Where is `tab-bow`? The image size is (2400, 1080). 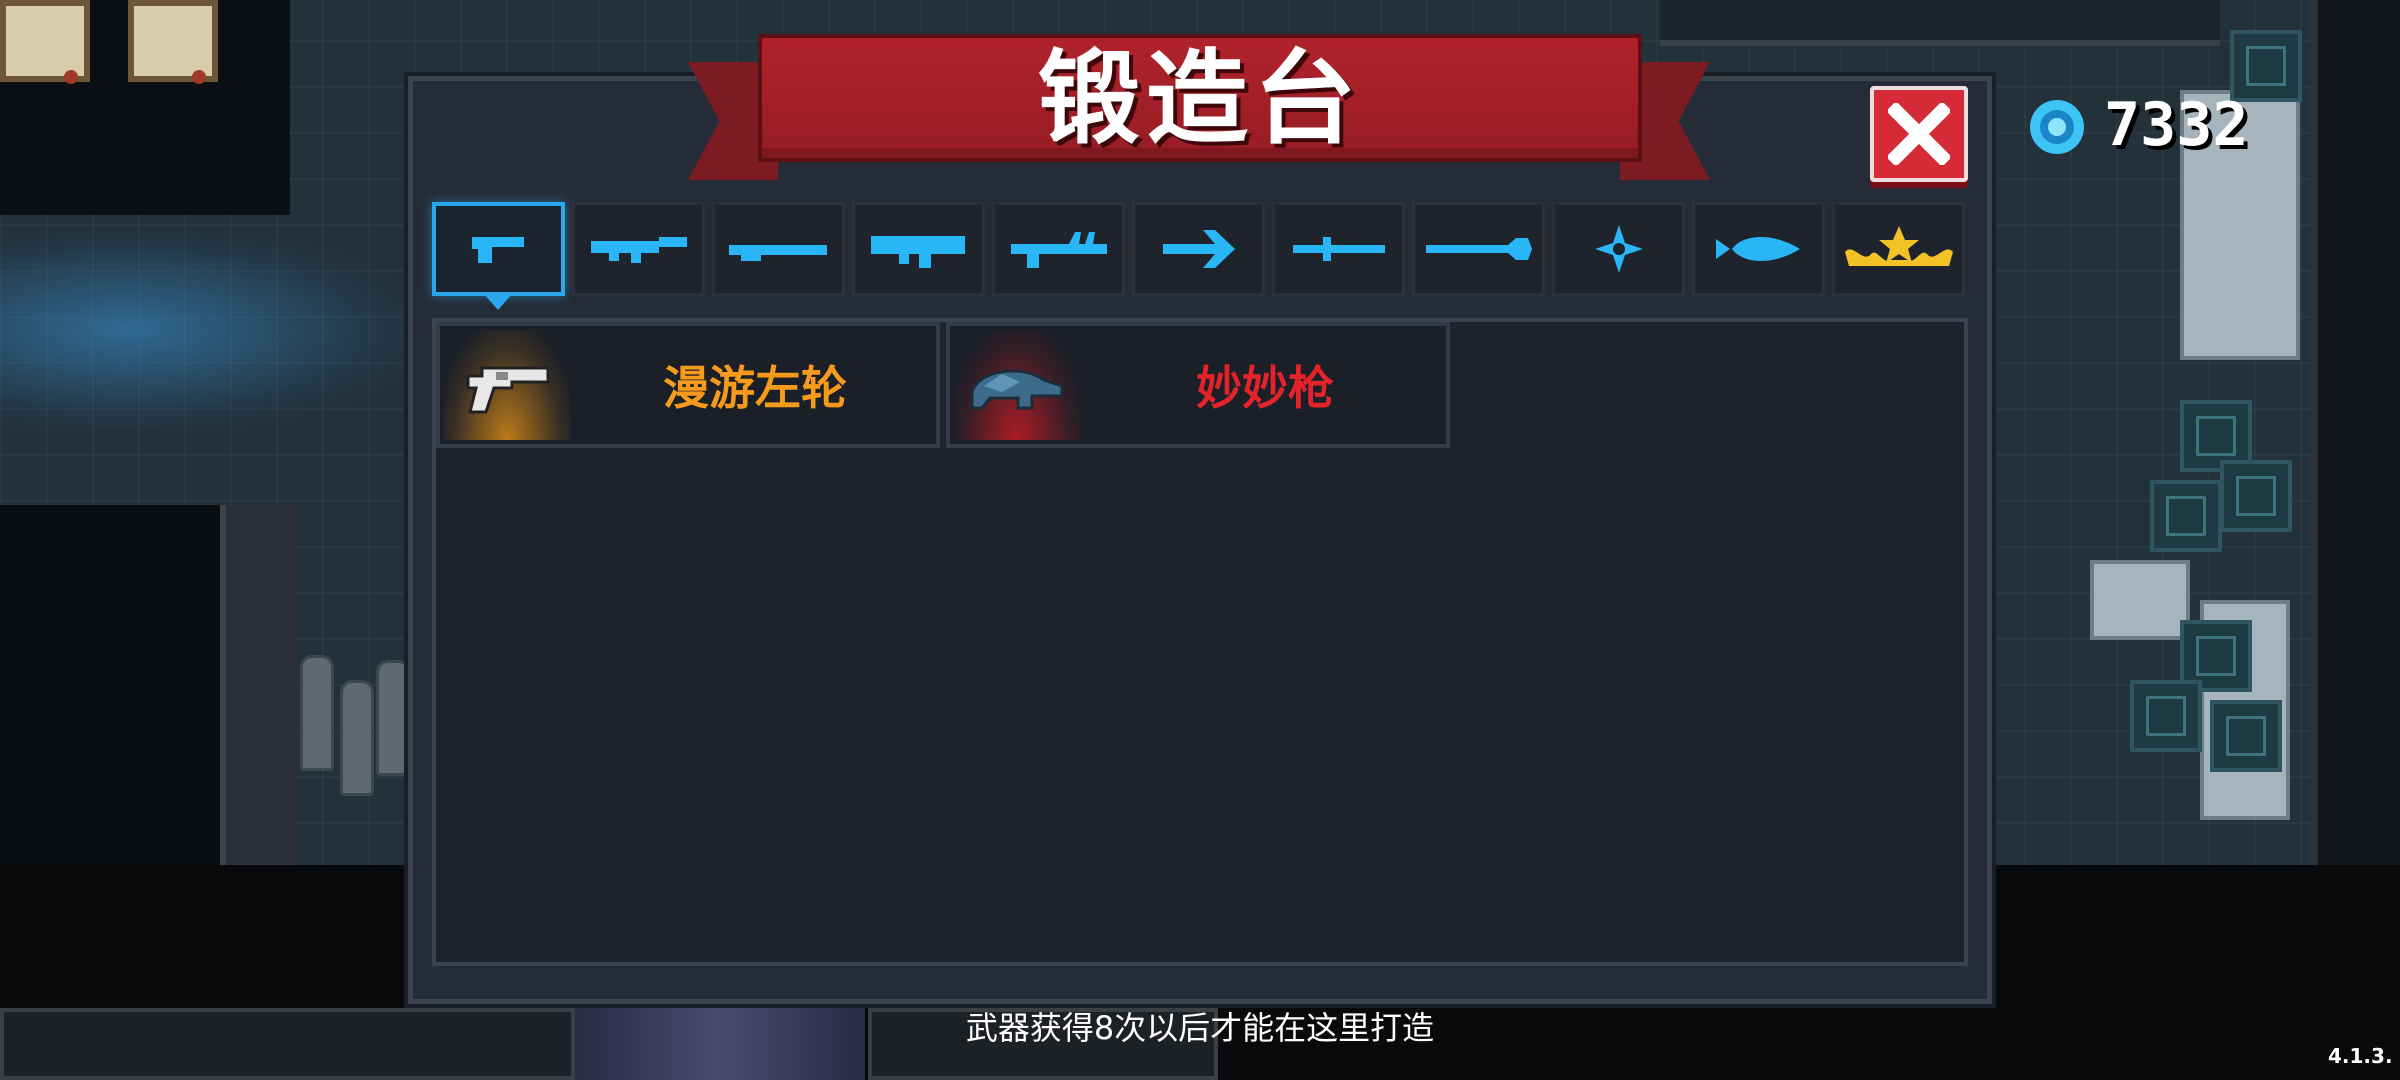 tab-bow is located at coordinates (1198, 249).